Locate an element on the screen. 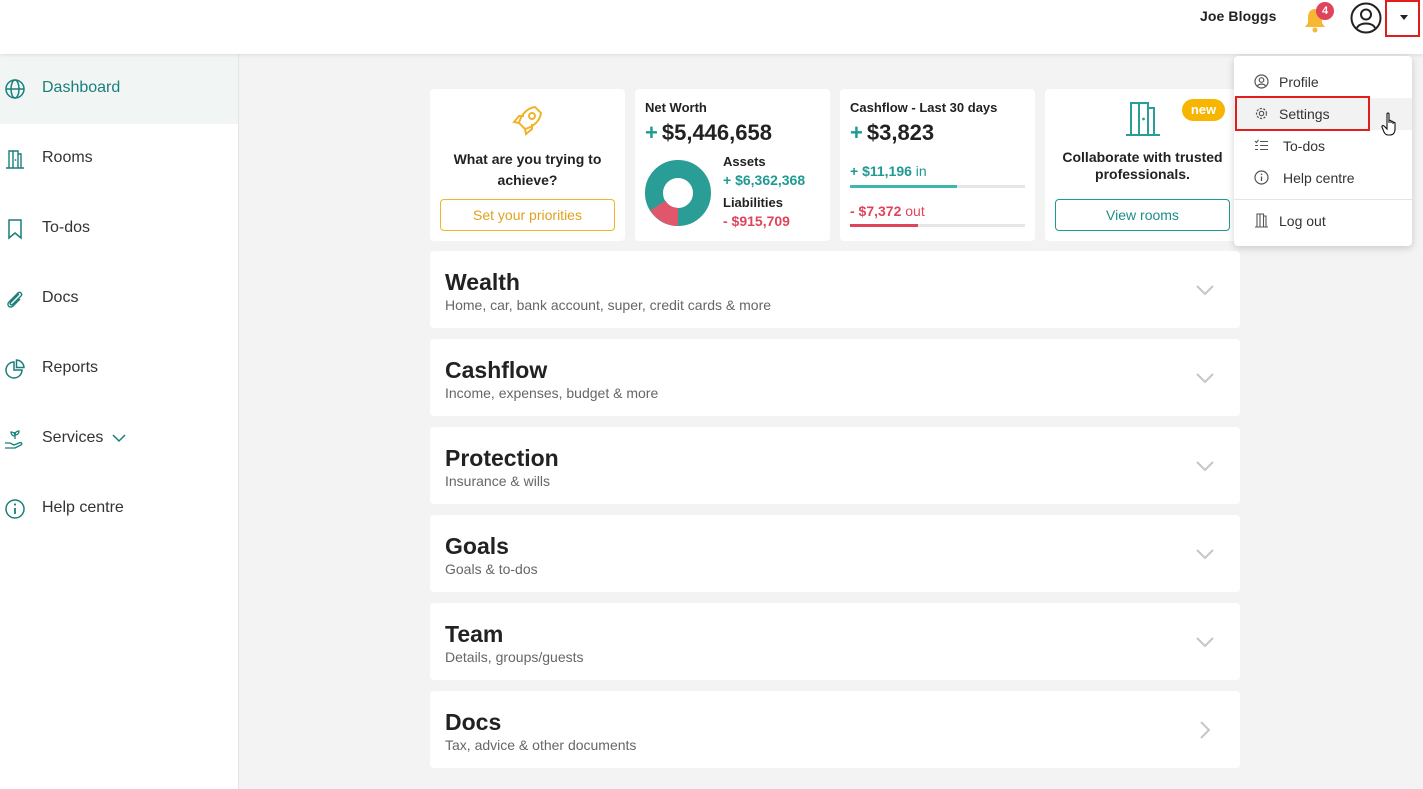 The image size is (1423, 789). username: Joe Bloggs is located at coordinates (1238, 16).